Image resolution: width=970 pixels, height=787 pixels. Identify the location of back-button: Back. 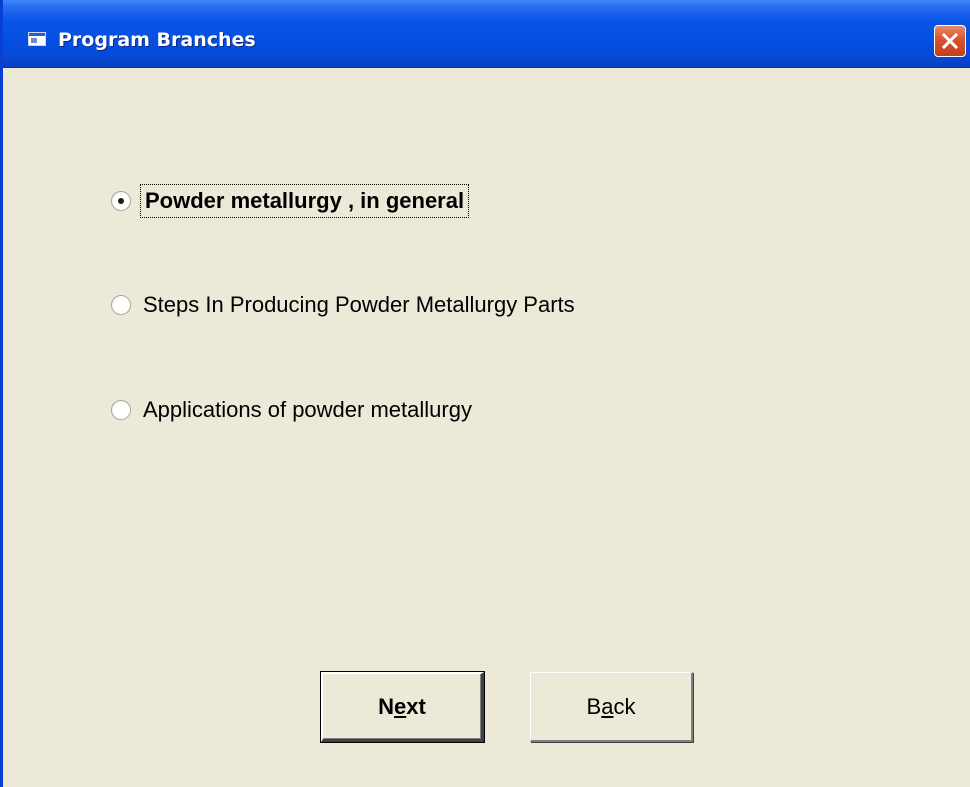
(611, 707).